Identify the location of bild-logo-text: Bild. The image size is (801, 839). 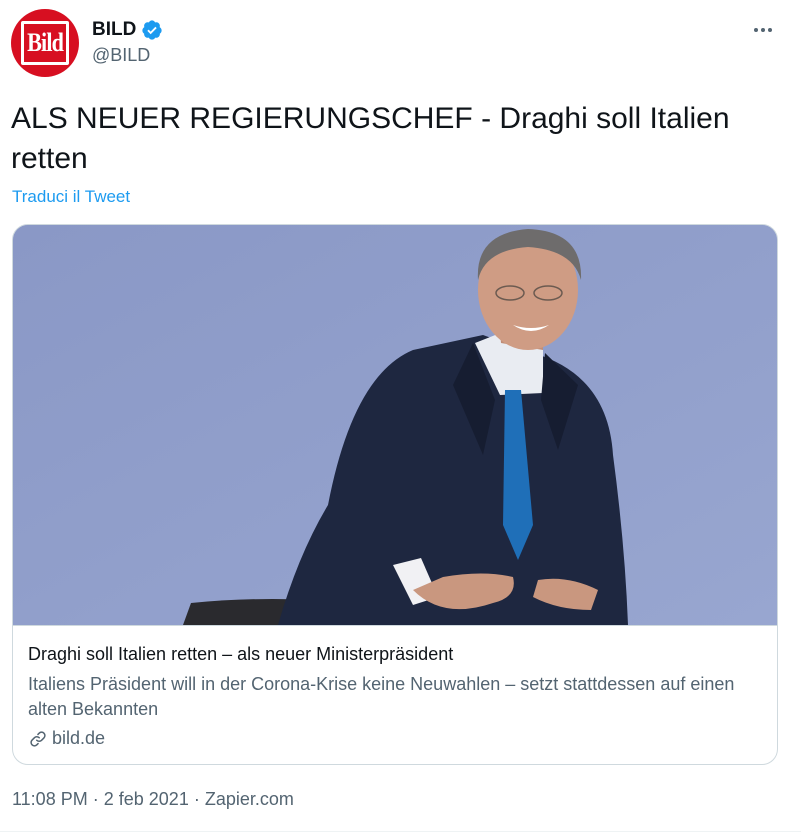
(45, 42).